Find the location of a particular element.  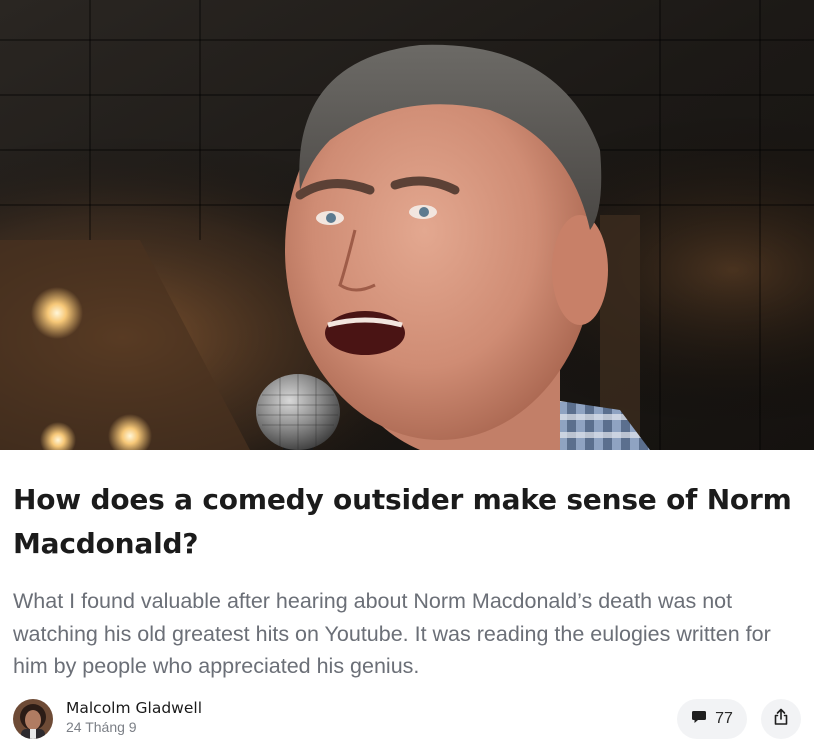

comment-count: 77 is located at coordinates (724, 718).